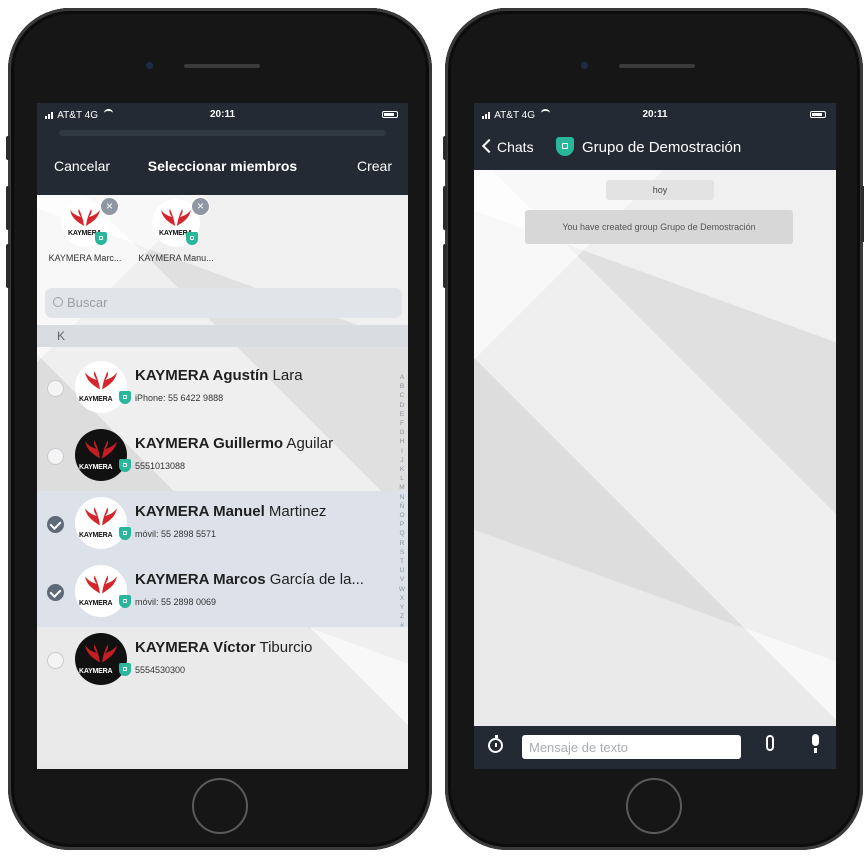 This screenshot has width=864, height=857. I want to click on search-placeholder: Buscar, so click(87, 302).